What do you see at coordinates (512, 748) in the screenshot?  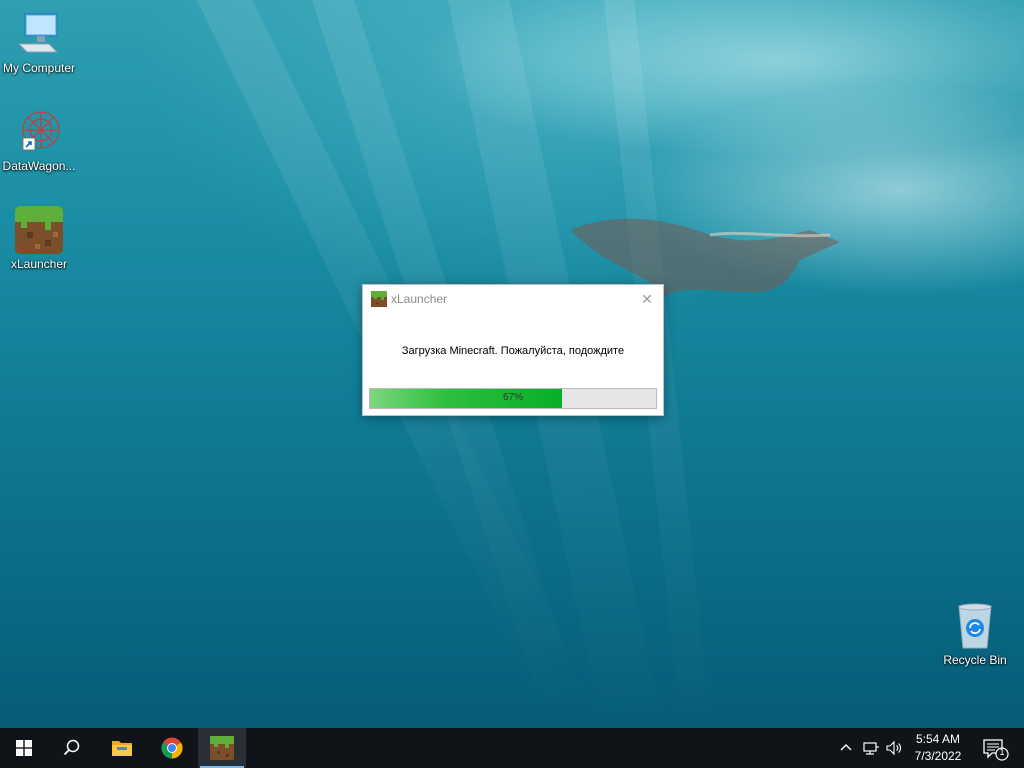 I see `taskbar: 5:54 AM 7/3/2022 1` at bounding box center [512, 748].